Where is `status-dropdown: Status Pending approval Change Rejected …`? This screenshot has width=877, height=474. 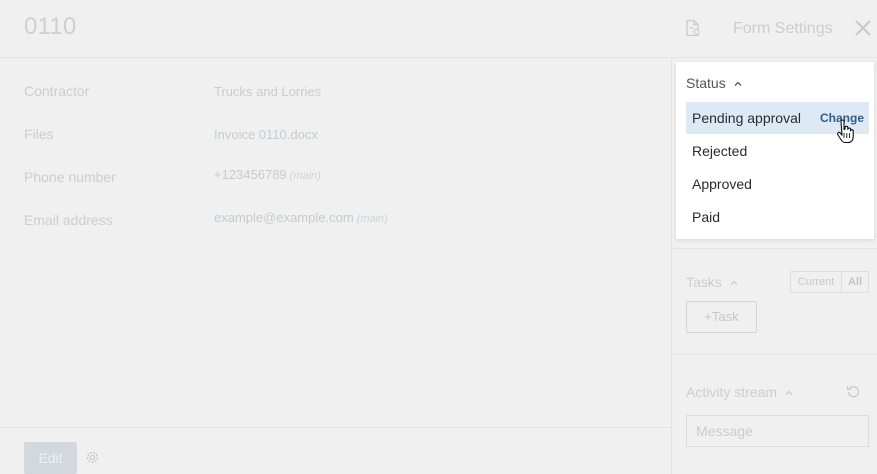
status-dropdown: Status Pending approval Change Rejected … is located at coordinates (775, 150).